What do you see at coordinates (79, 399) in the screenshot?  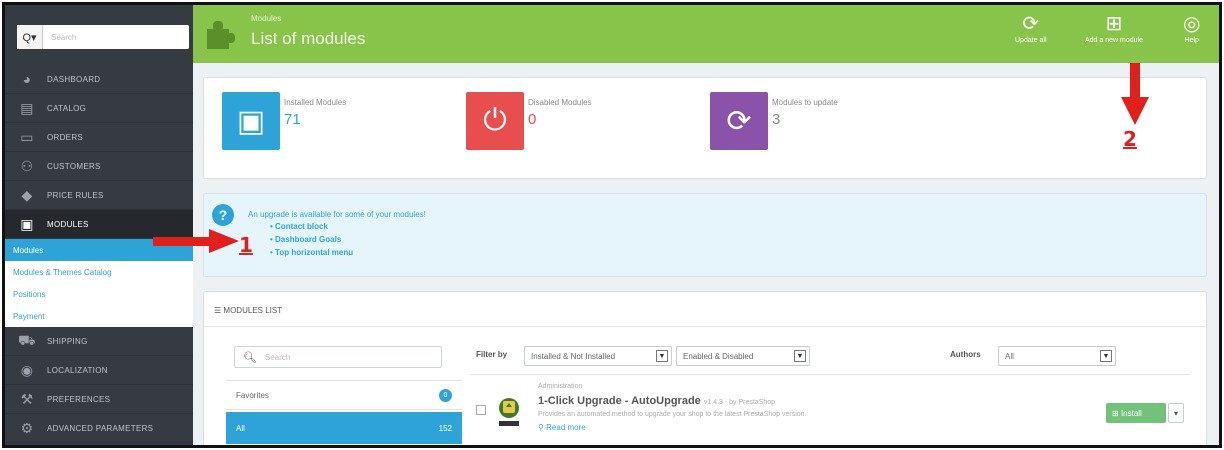 I see `sidebar-item-label: PREFERENCES` at bounding box center [79, 399].